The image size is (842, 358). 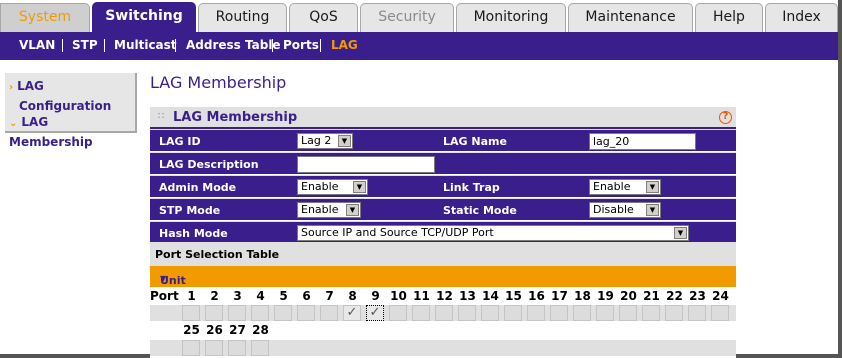 What do you see at coordinates (242, 17) in the screenshot?
I see `tab-routing: Routing` at bounding box center [242, 17].